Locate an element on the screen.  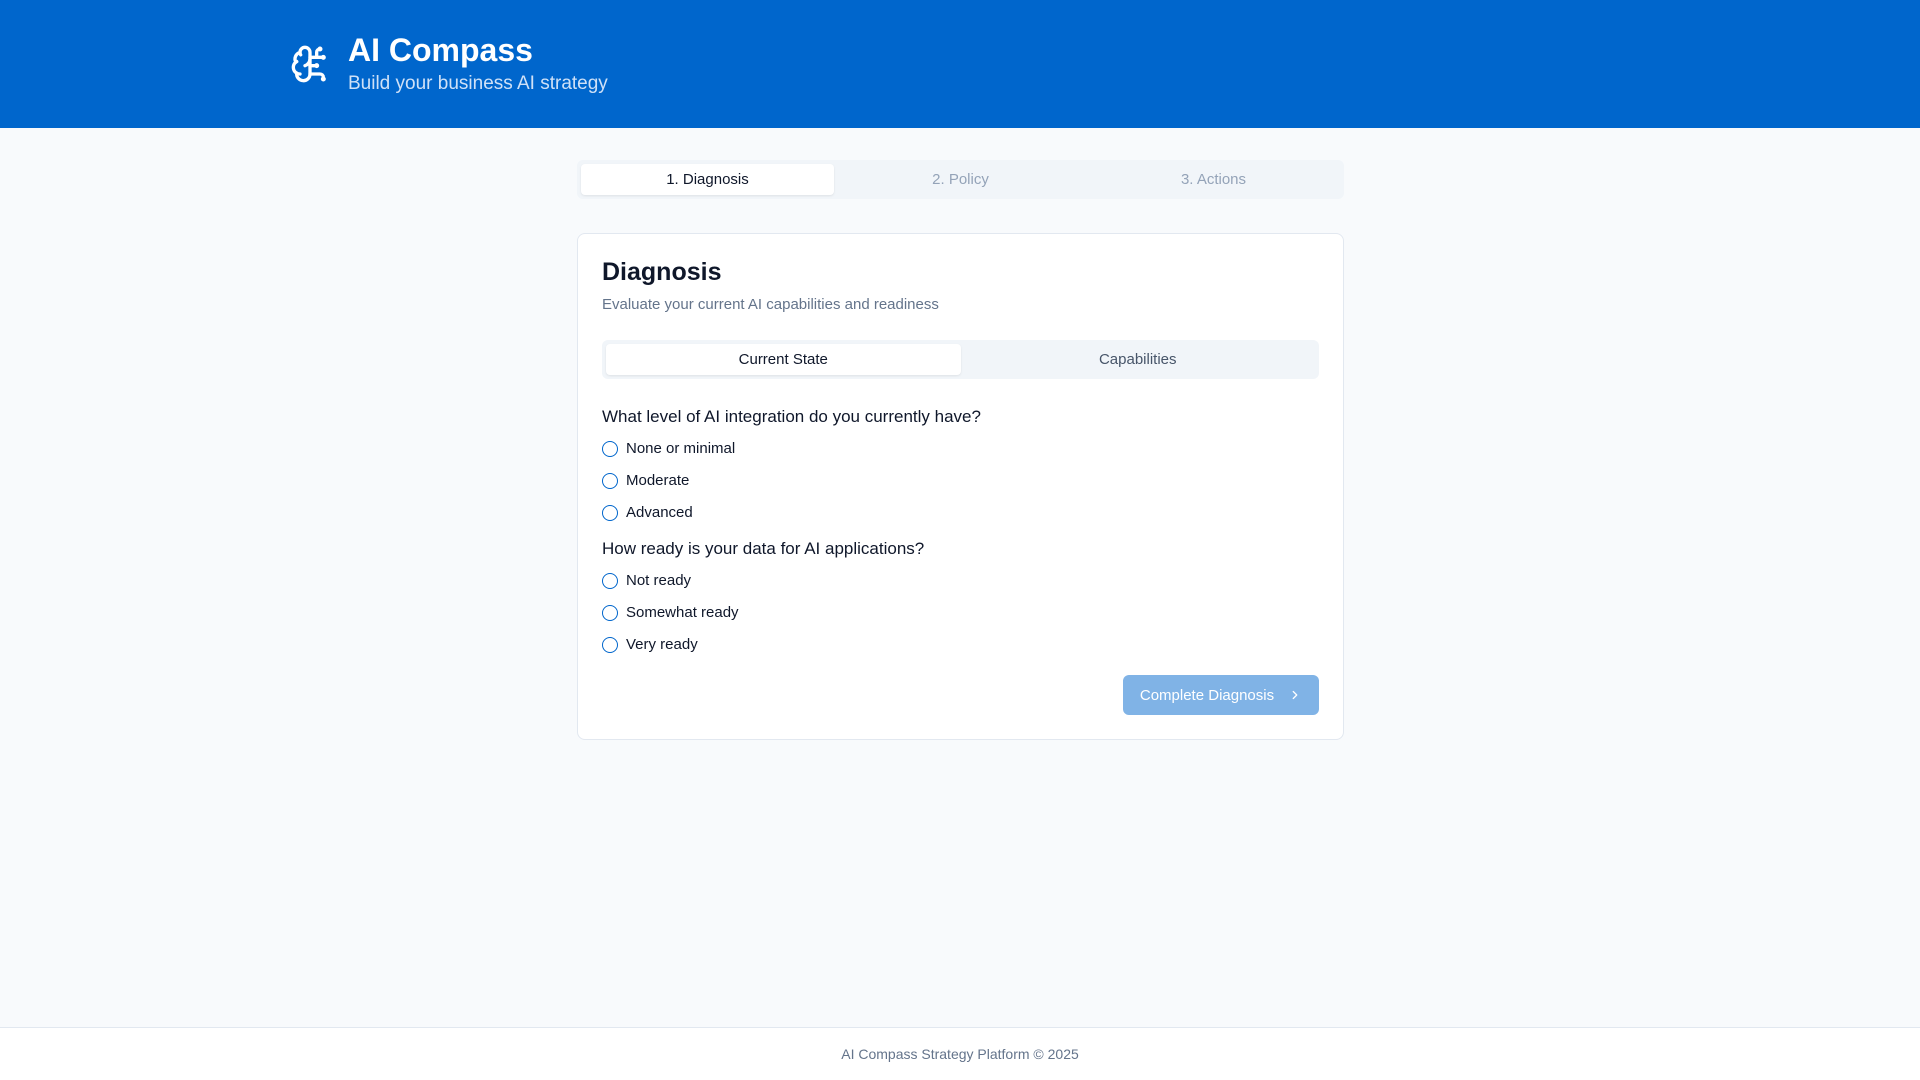
option-somewhat-ready: Somewhat ready is located at coordinates (670, 612).